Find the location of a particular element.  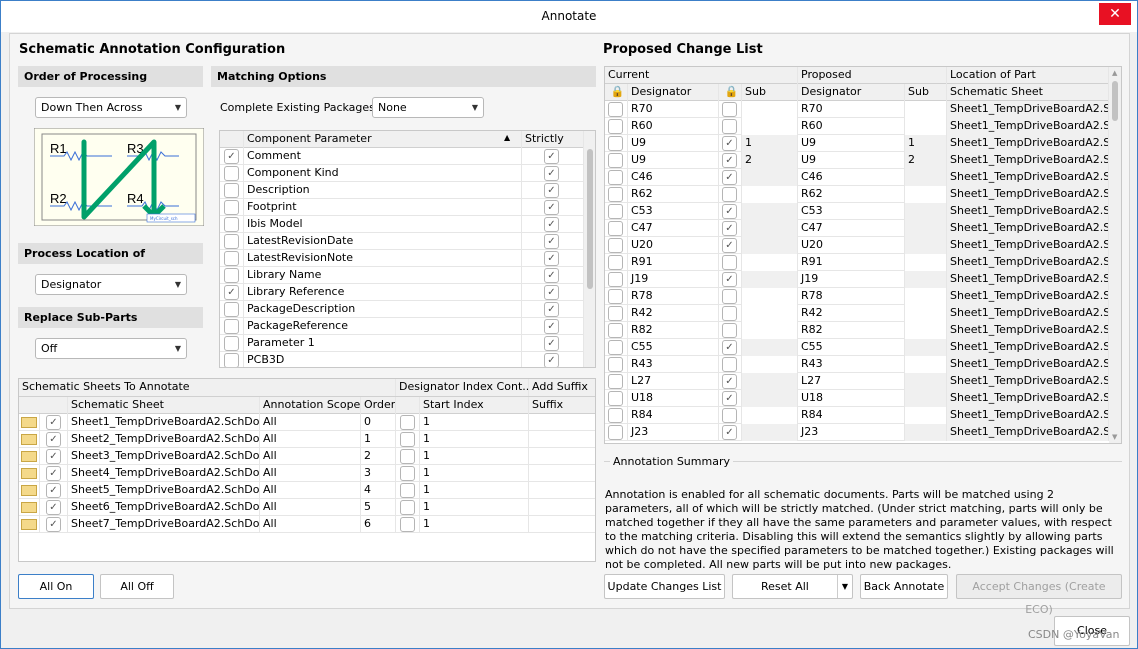

sheet-order: 2 is located at coordinates (378, 456).